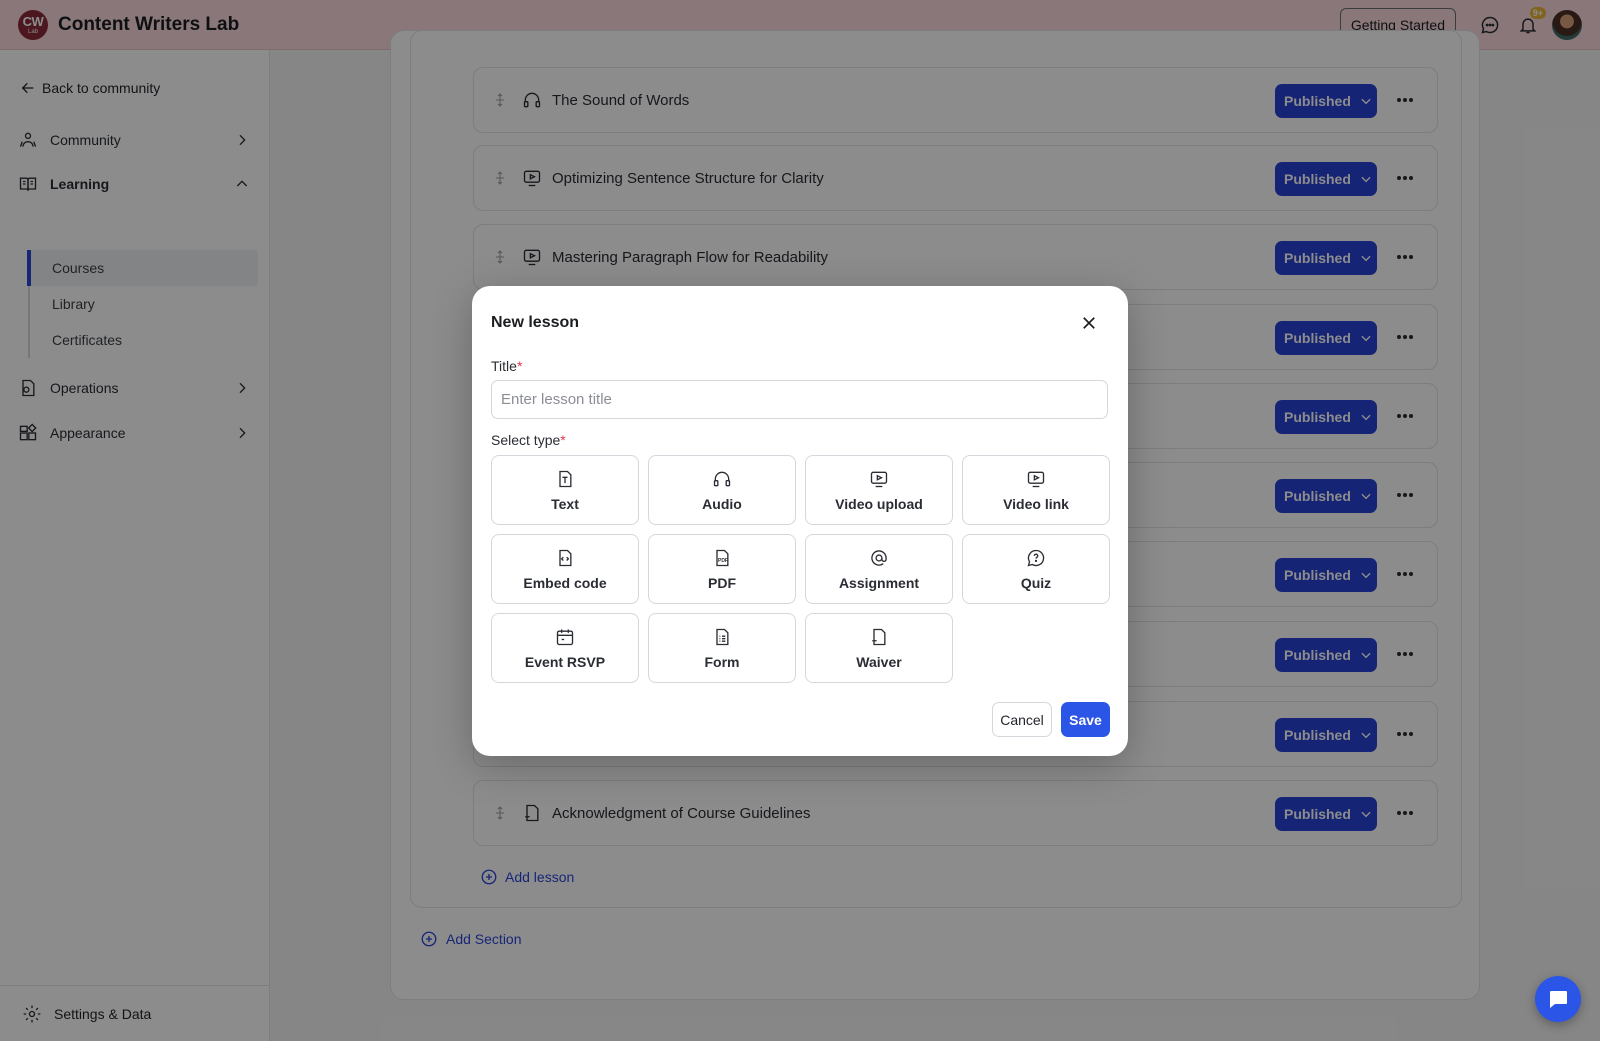 This screenshot has height=1041, width=1600. I want to click on chat-icon, so click(1558, 999).